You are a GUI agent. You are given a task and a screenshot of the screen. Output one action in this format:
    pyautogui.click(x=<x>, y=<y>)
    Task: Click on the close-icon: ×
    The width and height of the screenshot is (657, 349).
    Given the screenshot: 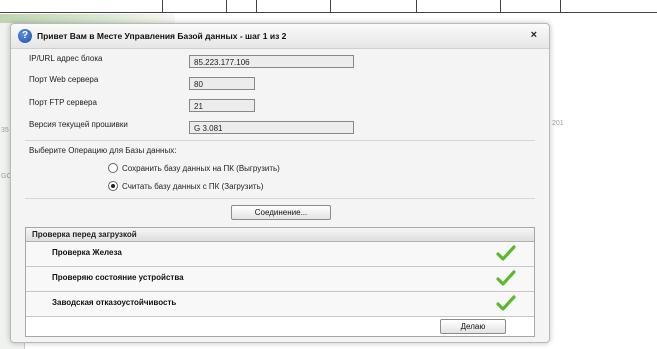 What is the action you would take?
    pyautogui.click(x=534, y=35)
    